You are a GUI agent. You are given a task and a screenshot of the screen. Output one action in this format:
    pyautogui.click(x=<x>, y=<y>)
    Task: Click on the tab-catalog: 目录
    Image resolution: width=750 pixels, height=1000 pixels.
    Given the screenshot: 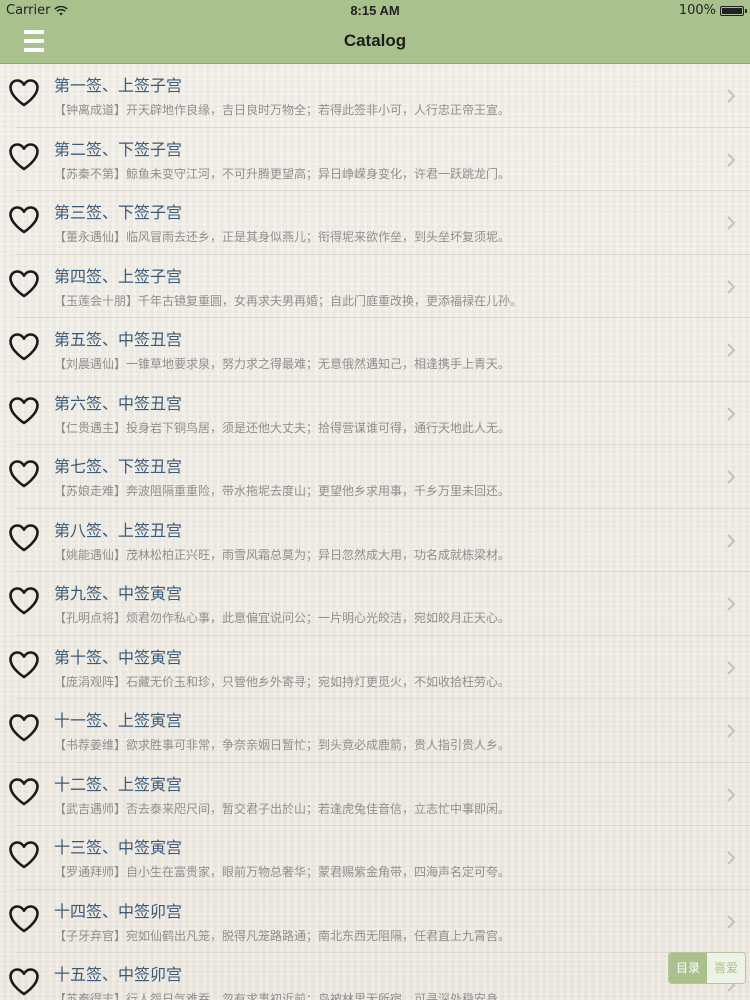 What is the action you would take?
    pyautogui.click(x=688, y=968)
    